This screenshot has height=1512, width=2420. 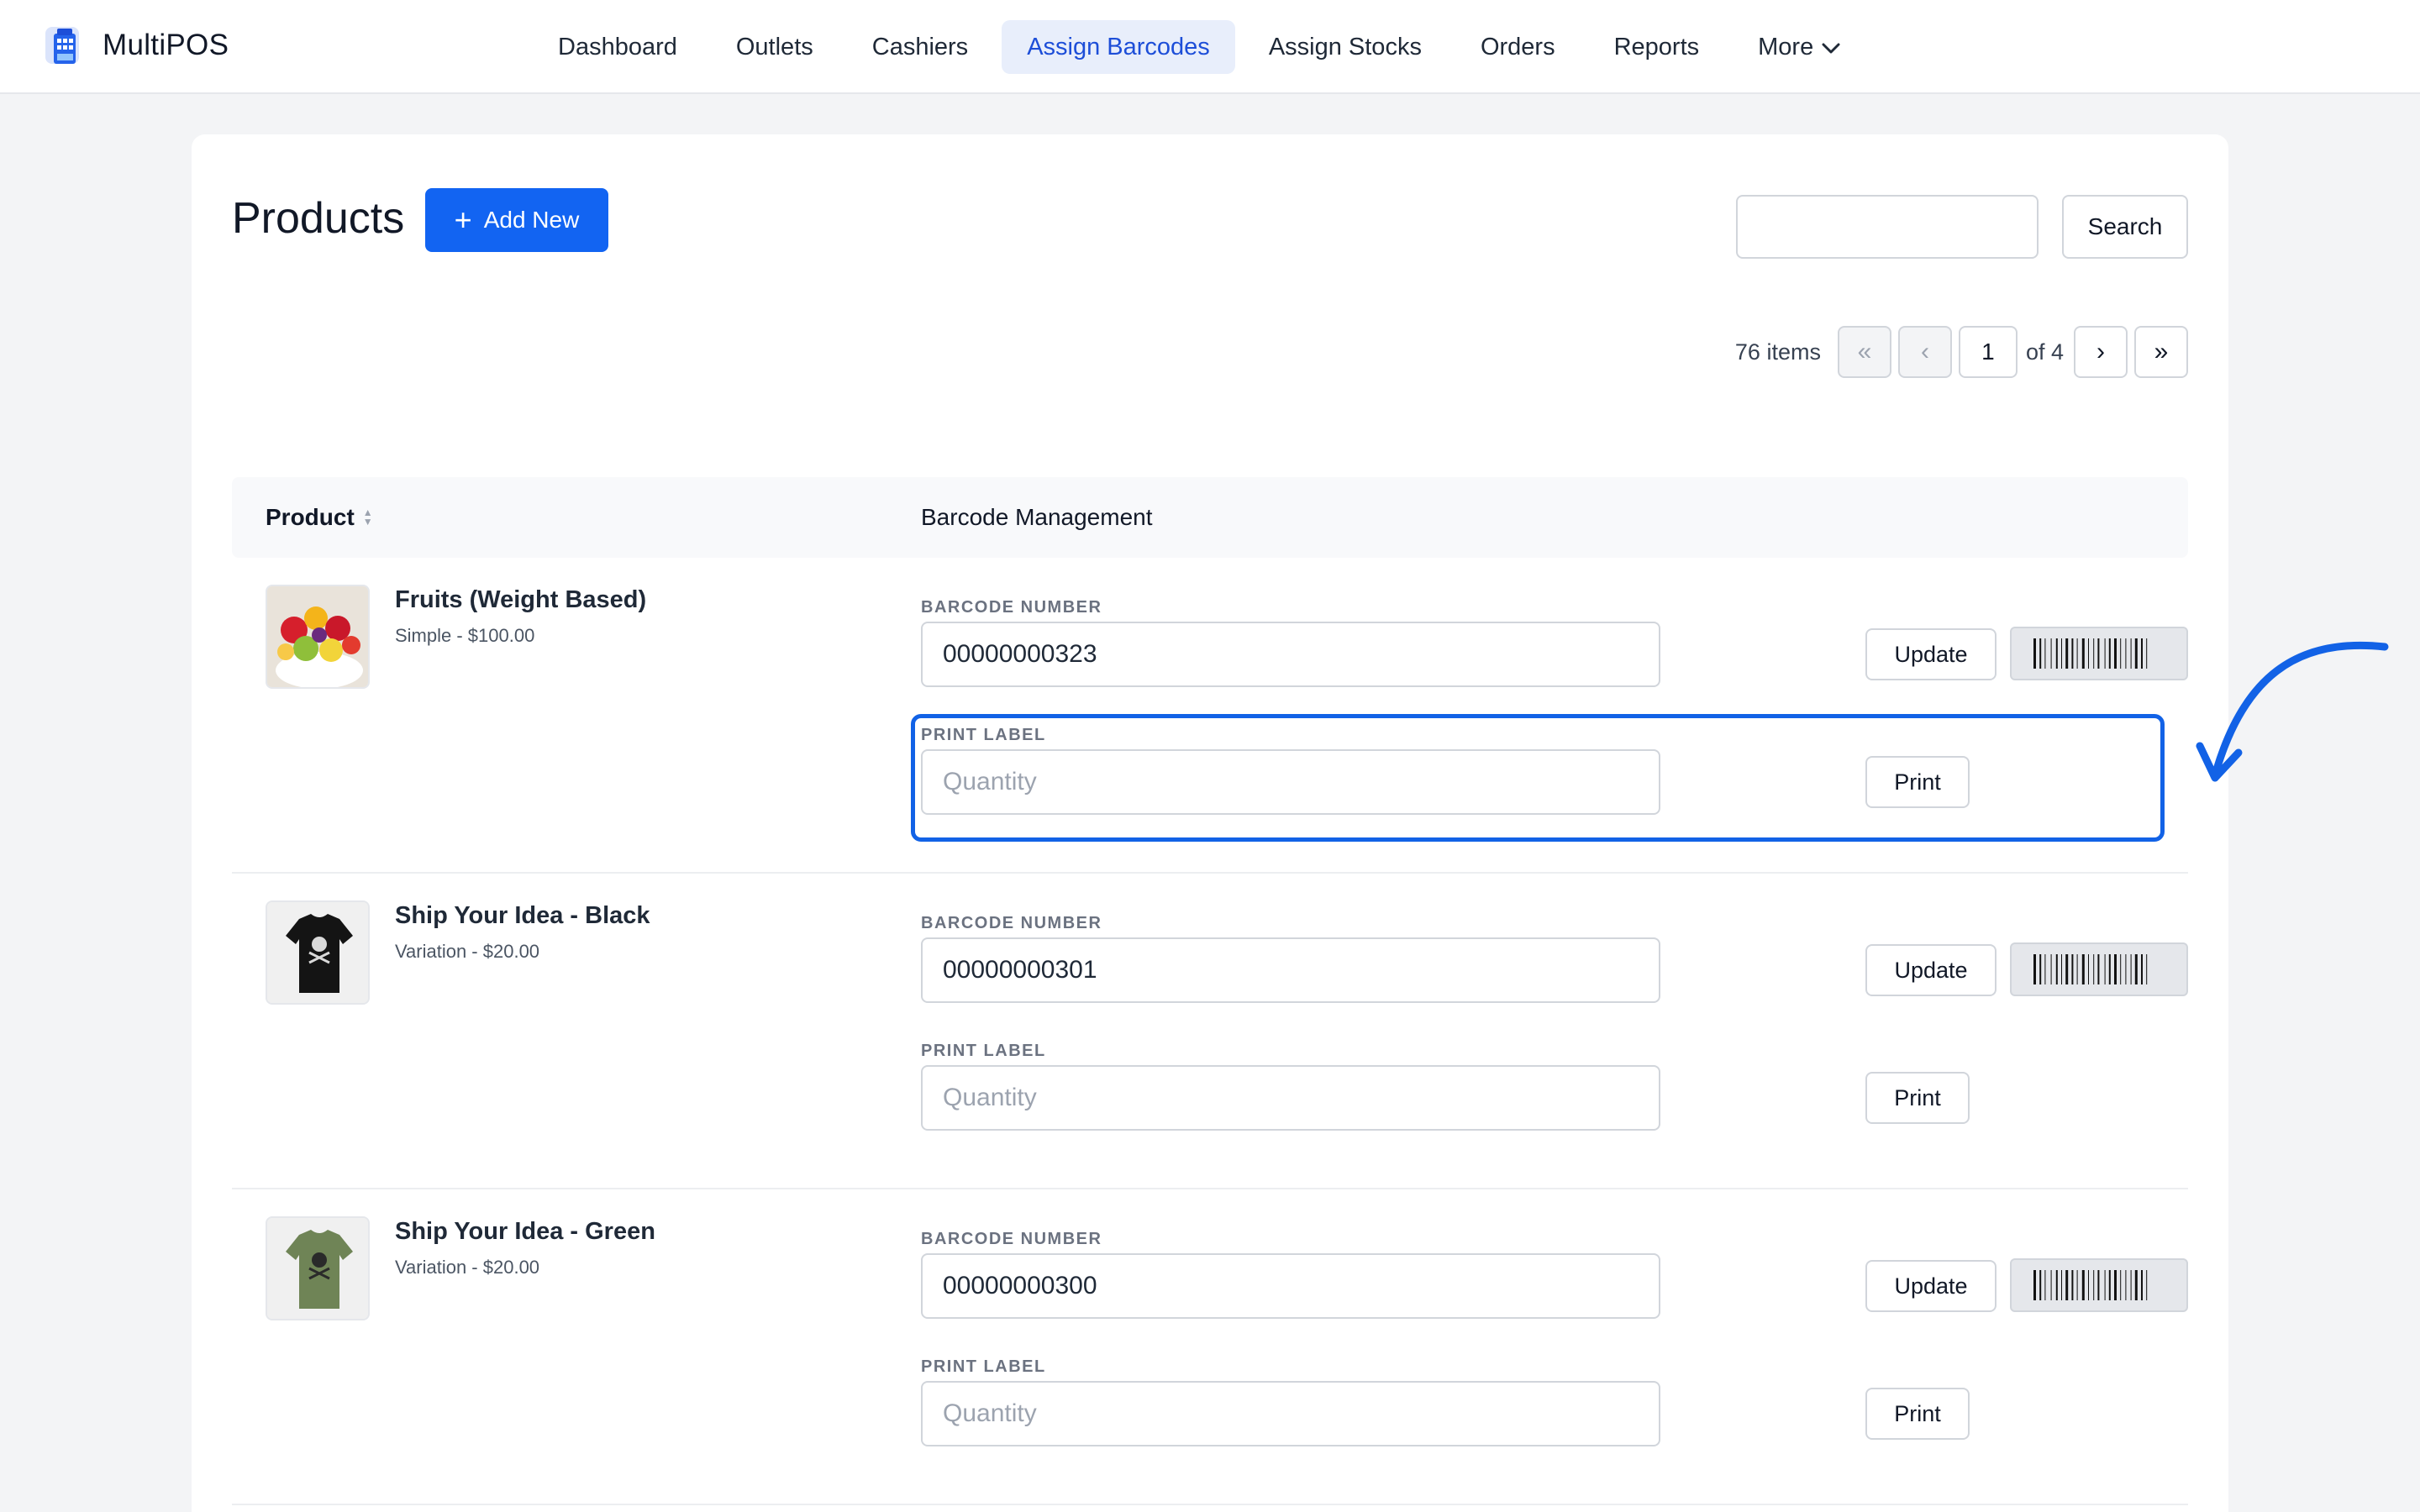 I want to click on items-count: 76 items, so click(x=1778, y=352).